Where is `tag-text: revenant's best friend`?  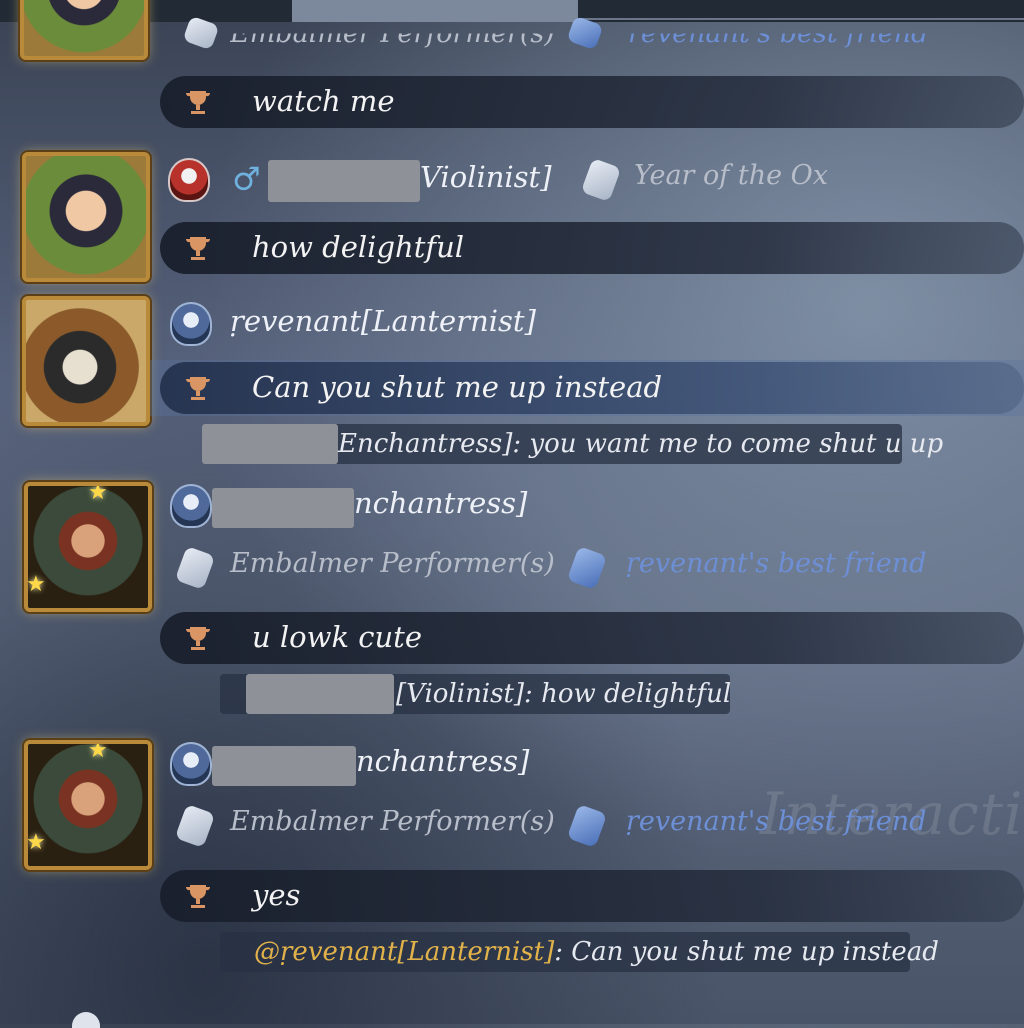
tag-text: revenant's best friend is located at coordinates (778, 34).